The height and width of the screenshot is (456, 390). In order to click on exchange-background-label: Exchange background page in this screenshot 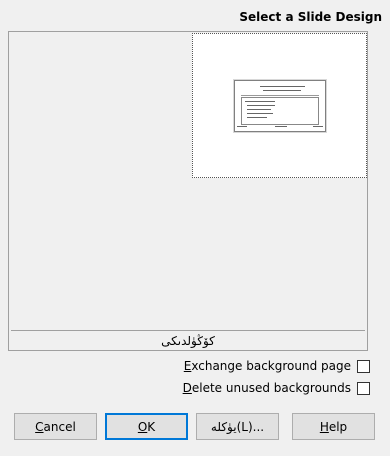, I will do `click(267, 366)`.